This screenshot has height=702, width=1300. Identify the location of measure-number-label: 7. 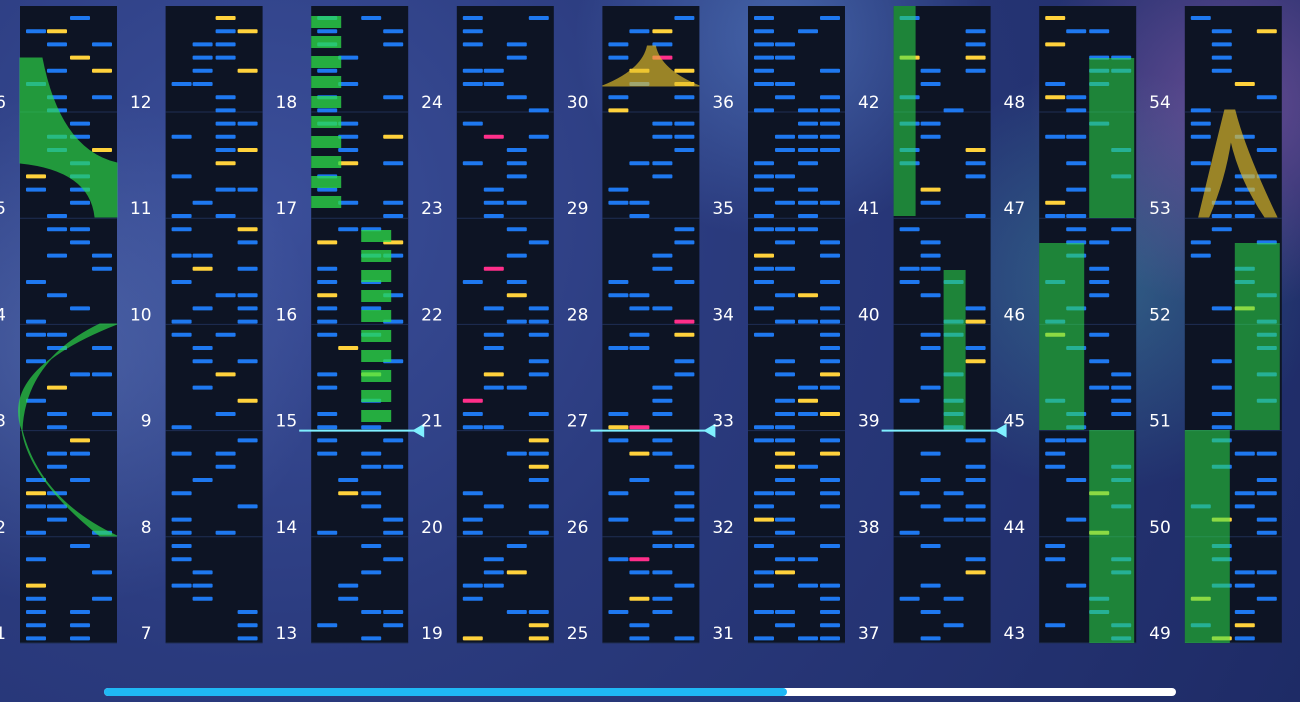
(146, 634).